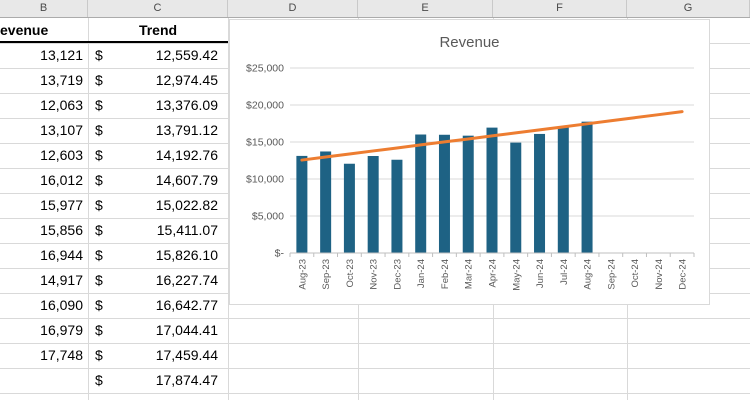  Describe the element at coordinates (397, 274) in the screenshot. I see `x-axis-label: Dec-23` at that location.